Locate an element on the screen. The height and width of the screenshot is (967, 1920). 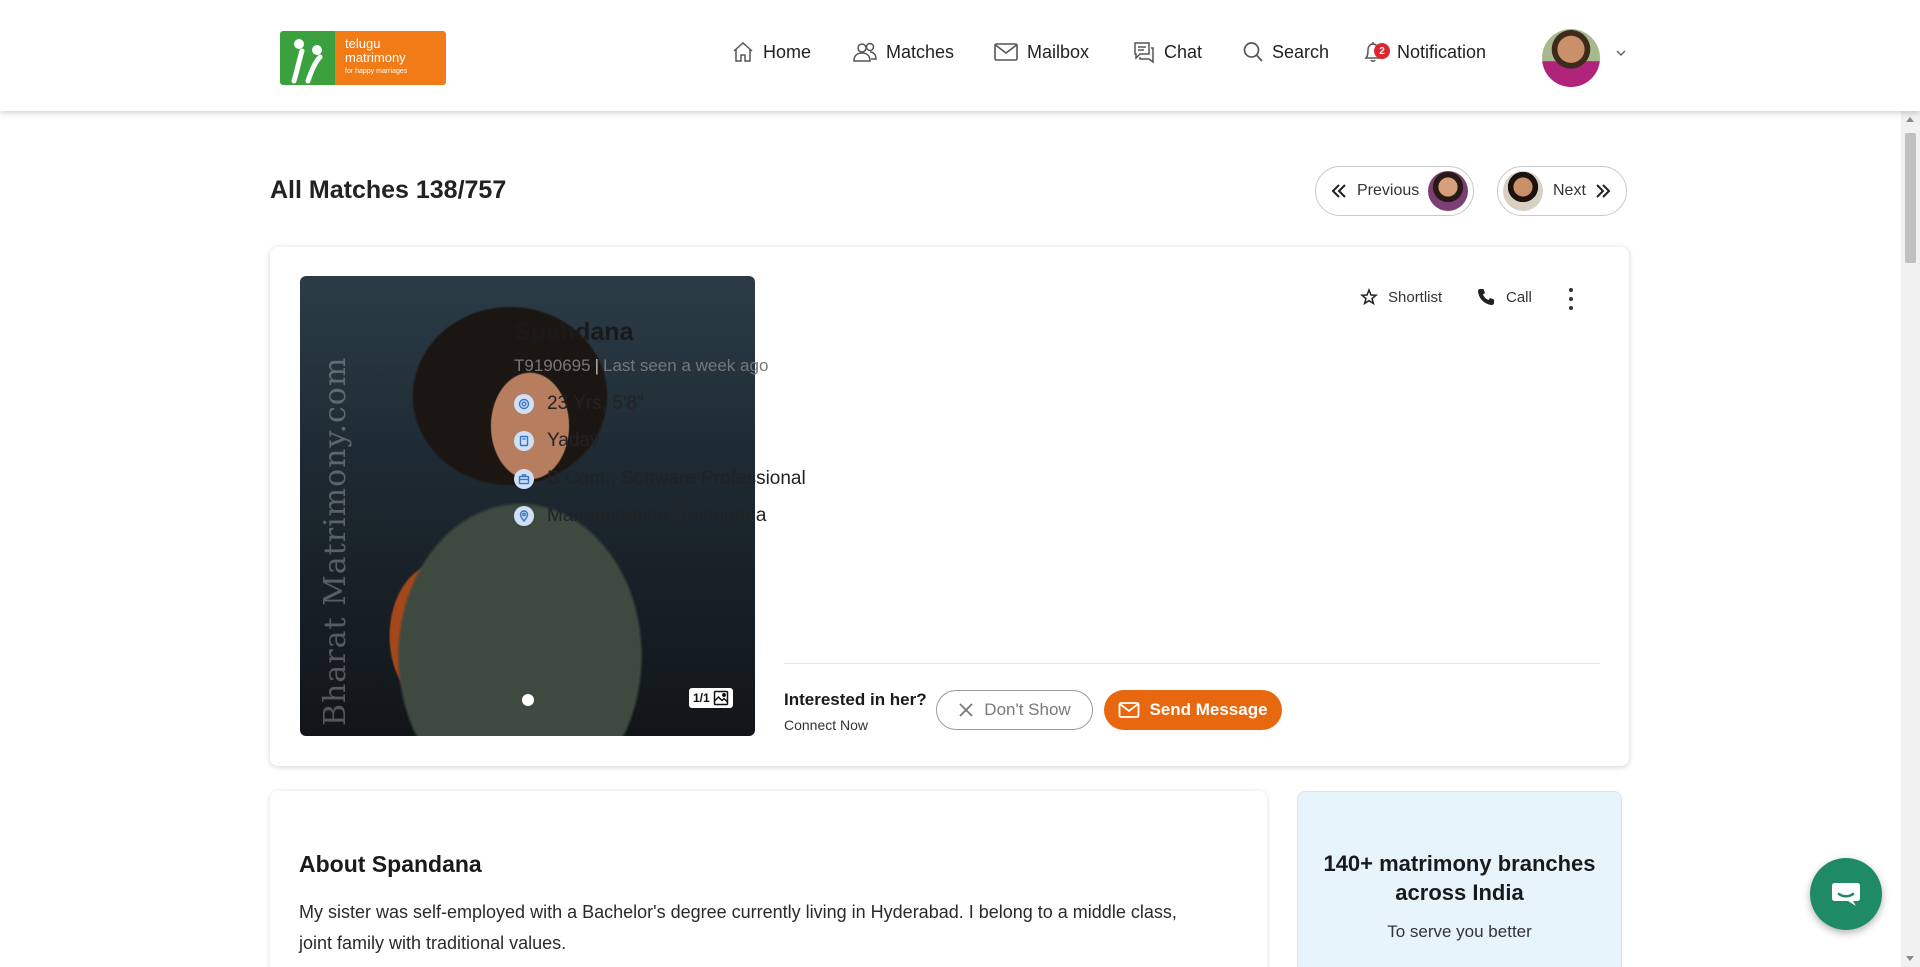
interest-question: Interested in her? is located at coordinates (855, 699).